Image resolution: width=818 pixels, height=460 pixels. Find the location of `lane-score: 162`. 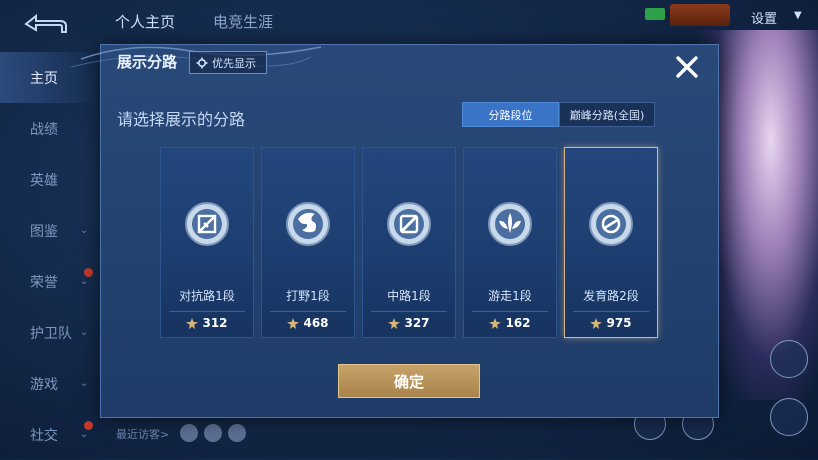

lane-score: 162 is located at coordinates (510, 323).